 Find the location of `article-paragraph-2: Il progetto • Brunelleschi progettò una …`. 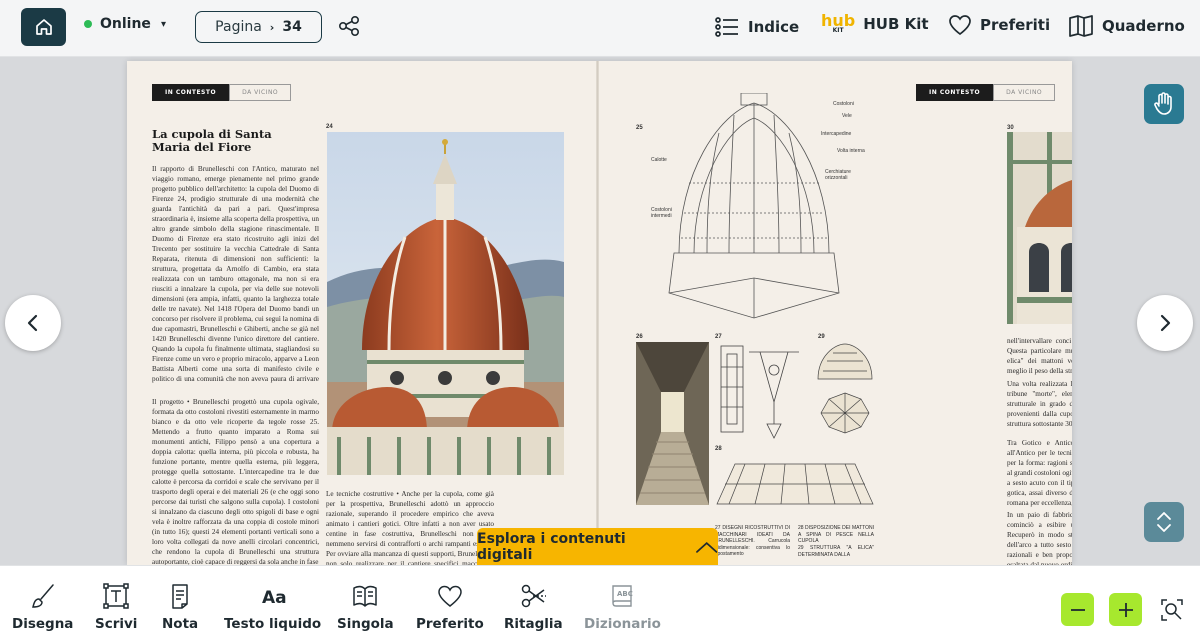

article-paragraph-2: Il progetto • Brunelleschi progettò una … is located at coordinates (235, 481).